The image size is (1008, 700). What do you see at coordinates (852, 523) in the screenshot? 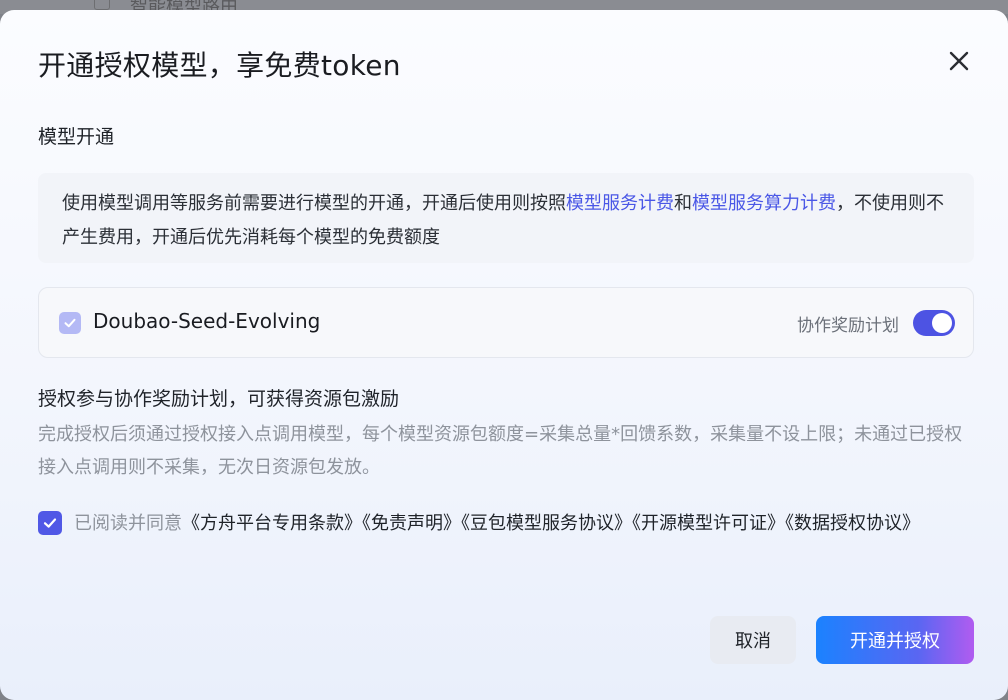
I see `doc-link-data-authorization: 《数据授权协议》` at bounding box center [852, 523].